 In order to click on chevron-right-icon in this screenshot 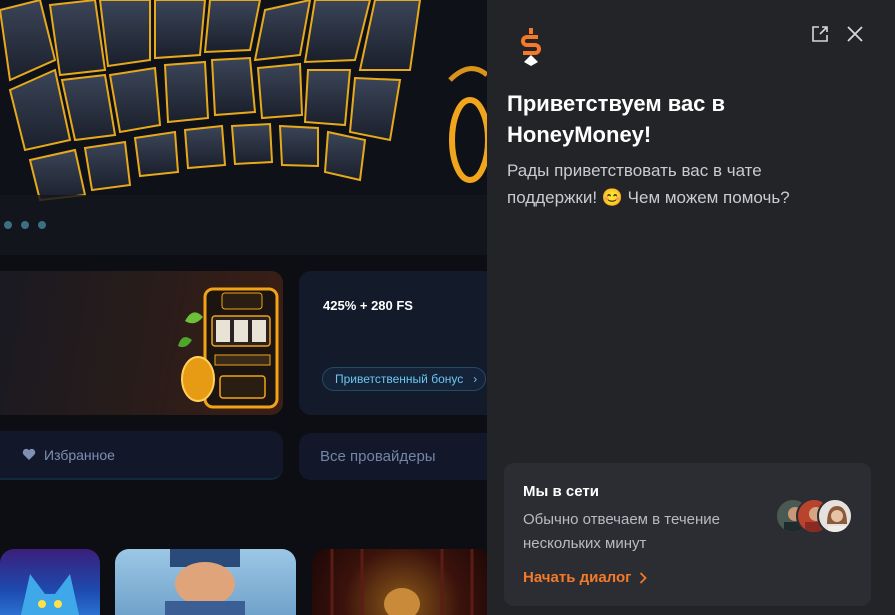, I will do `click(644, 577)`.